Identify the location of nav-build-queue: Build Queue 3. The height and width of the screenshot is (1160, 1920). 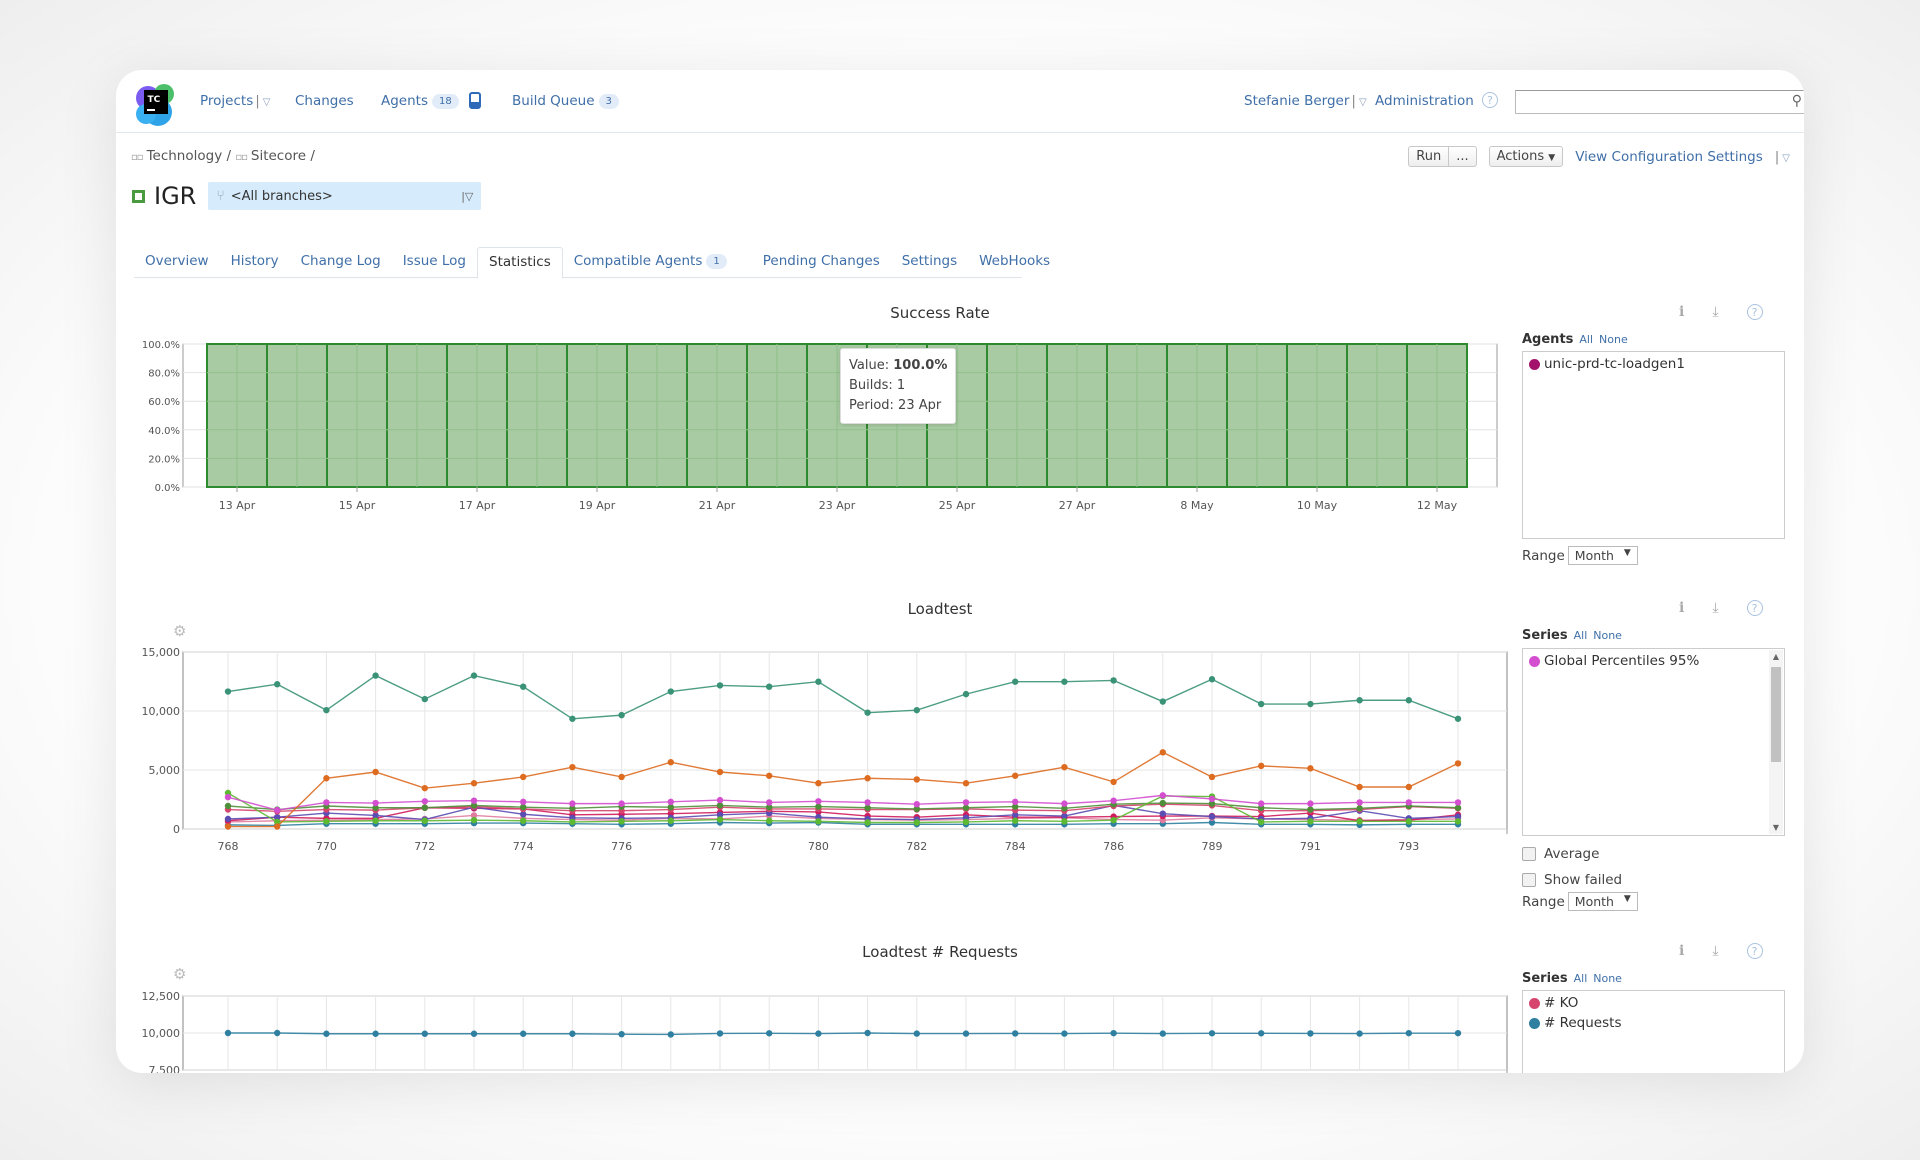
(565, 101).